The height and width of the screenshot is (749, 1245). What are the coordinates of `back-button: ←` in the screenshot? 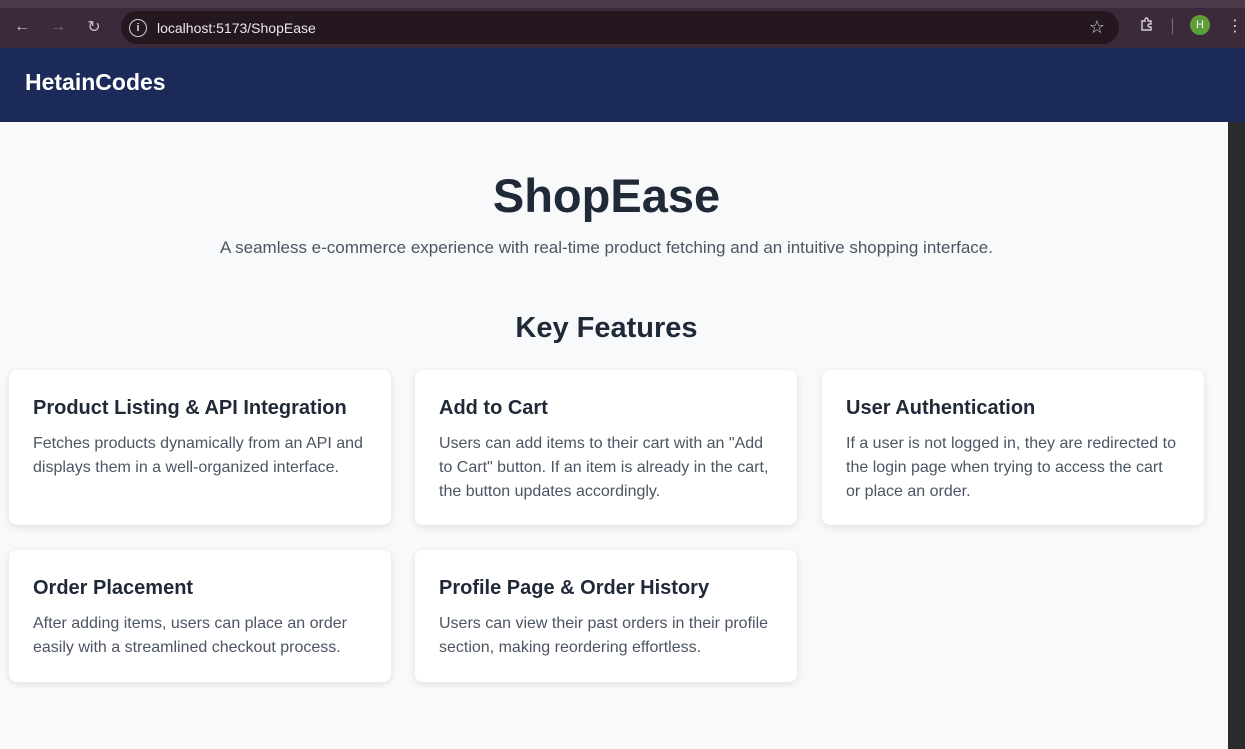 It's located at (22, 27).